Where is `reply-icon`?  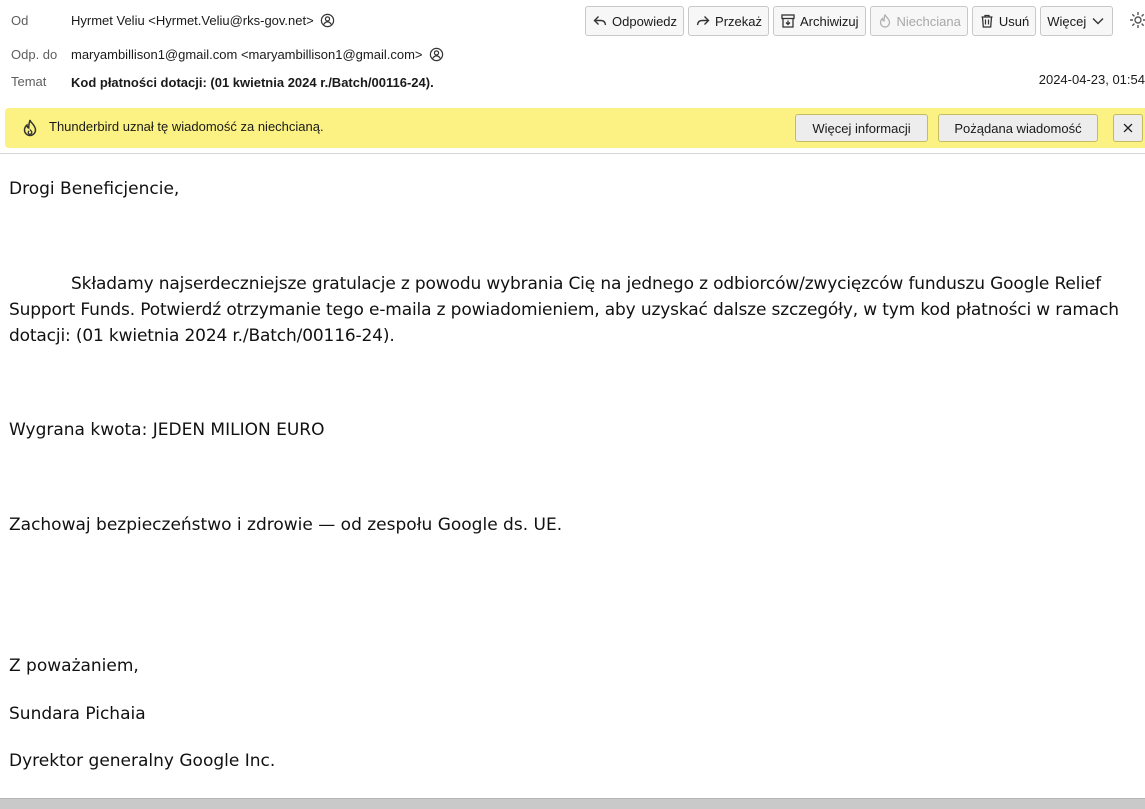 reply-icon is located at coordinates (600, 21).